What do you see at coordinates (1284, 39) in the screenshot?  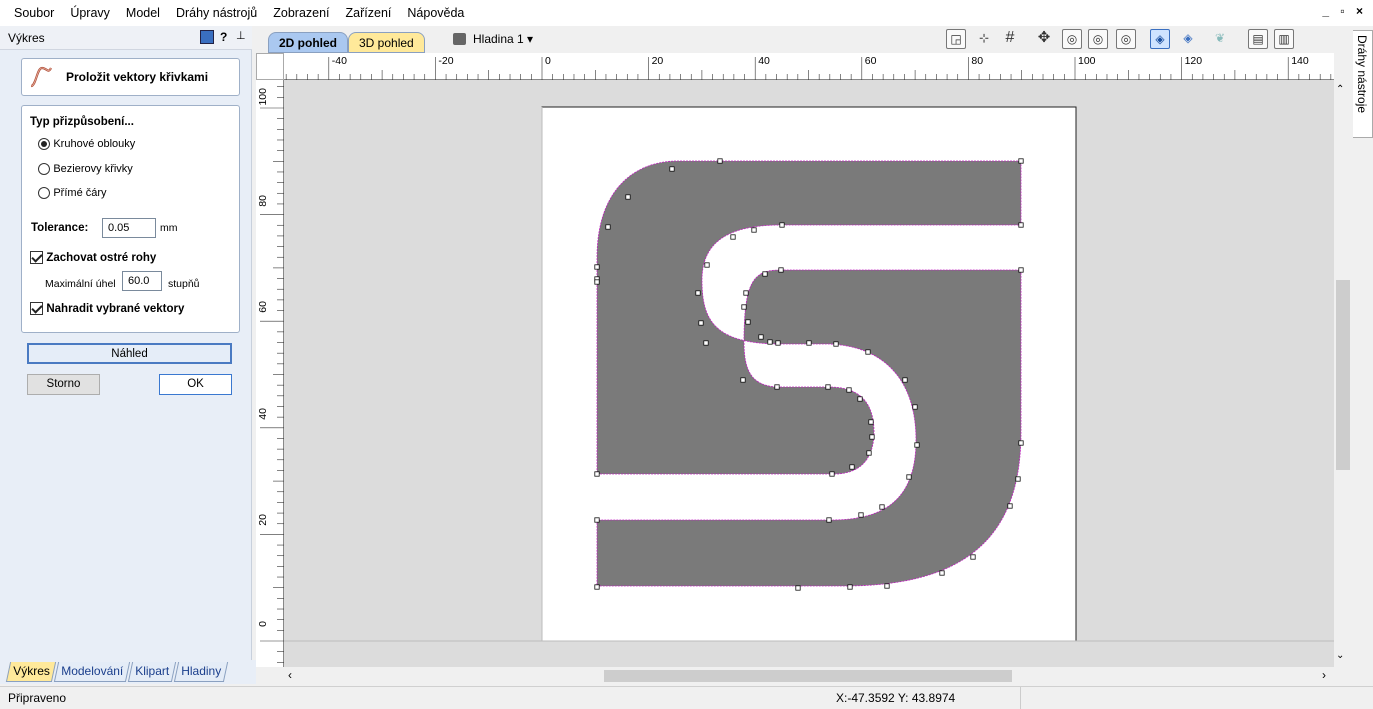 I see `layout-vertical-icon: ▥` at bounding box center [1284, 39].